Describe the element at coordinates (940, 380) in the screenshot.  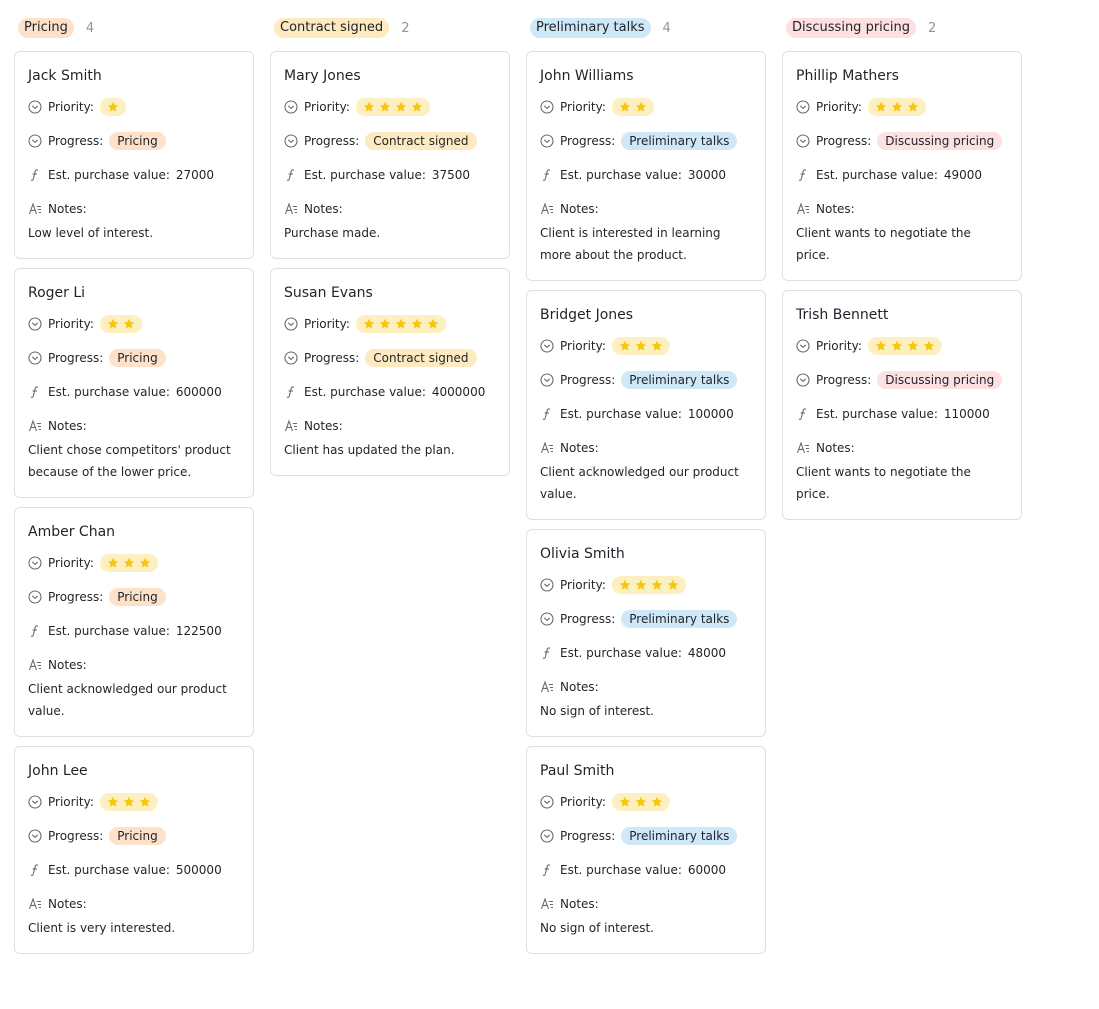
I see `progress-tag: Discussing pricing` at that location.